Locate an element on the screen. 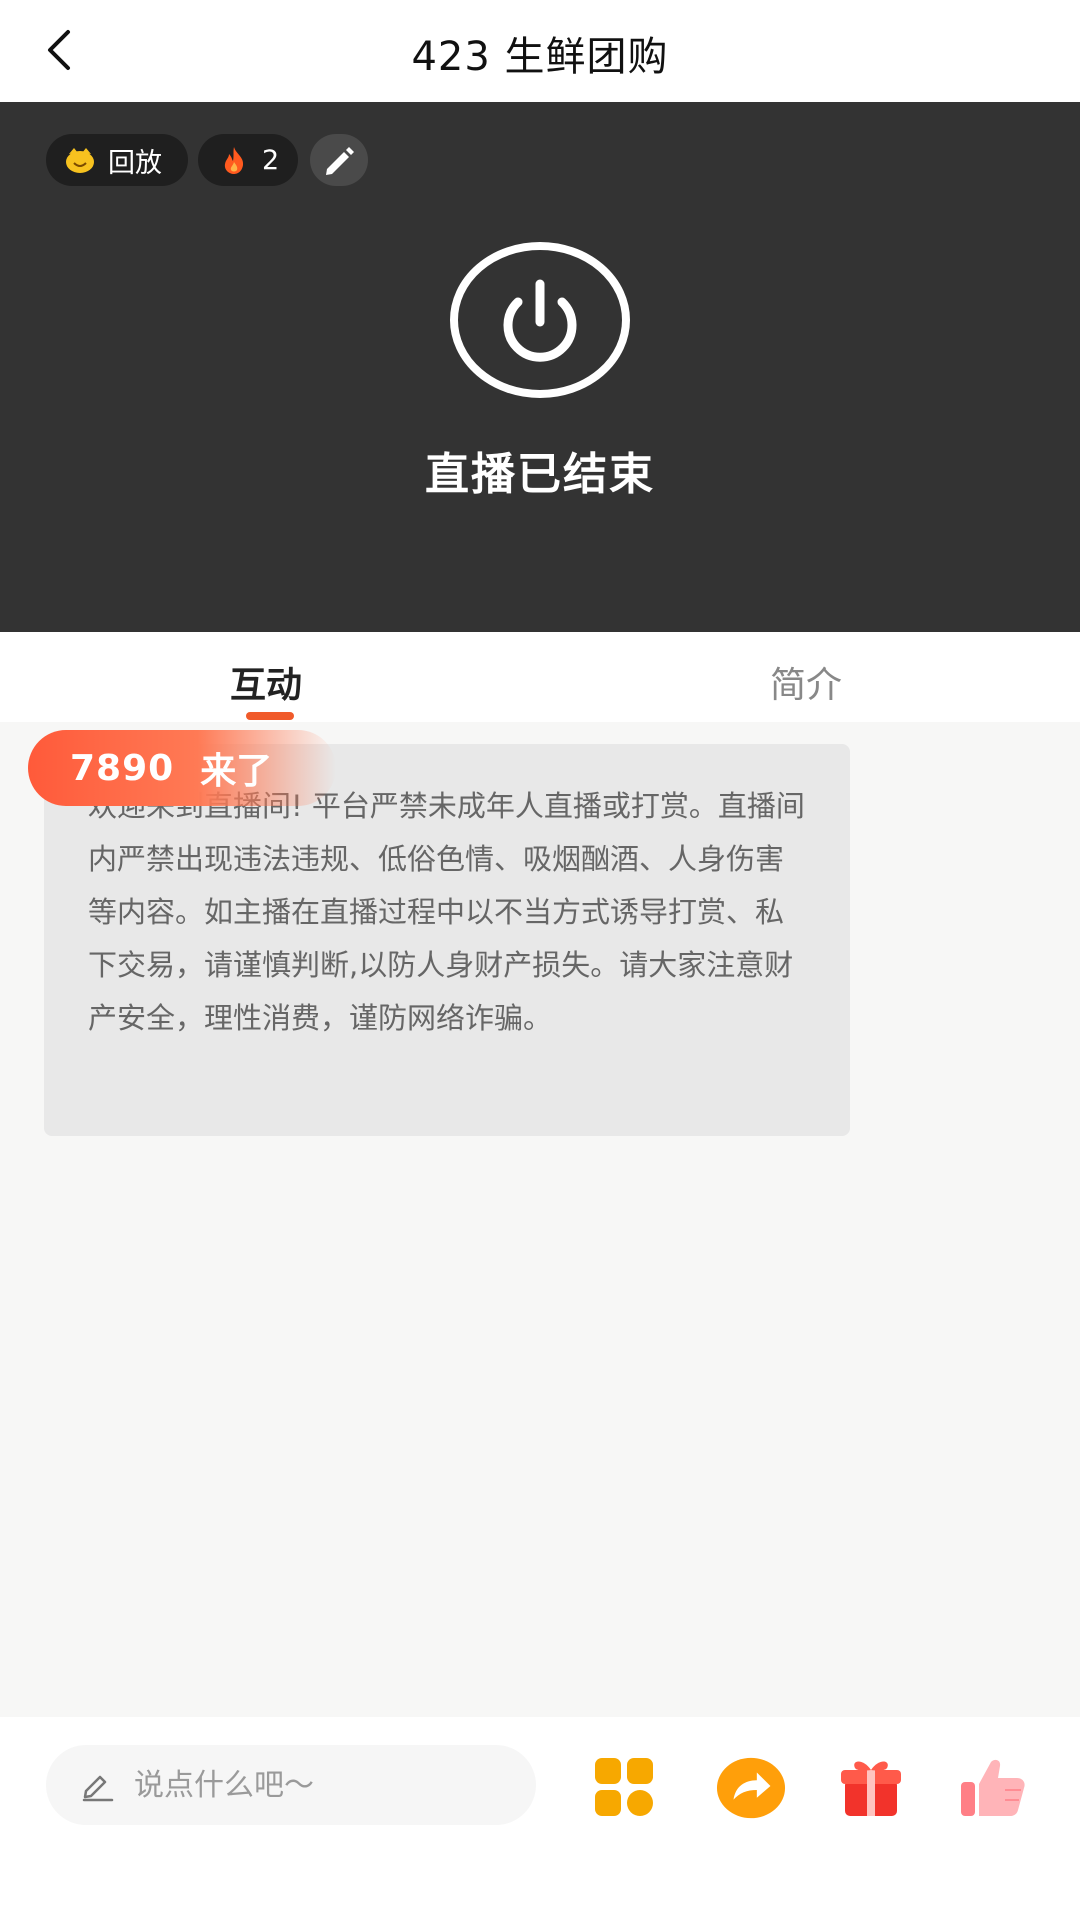  join-user-name: 7890 is located at coordinates (122, 768).